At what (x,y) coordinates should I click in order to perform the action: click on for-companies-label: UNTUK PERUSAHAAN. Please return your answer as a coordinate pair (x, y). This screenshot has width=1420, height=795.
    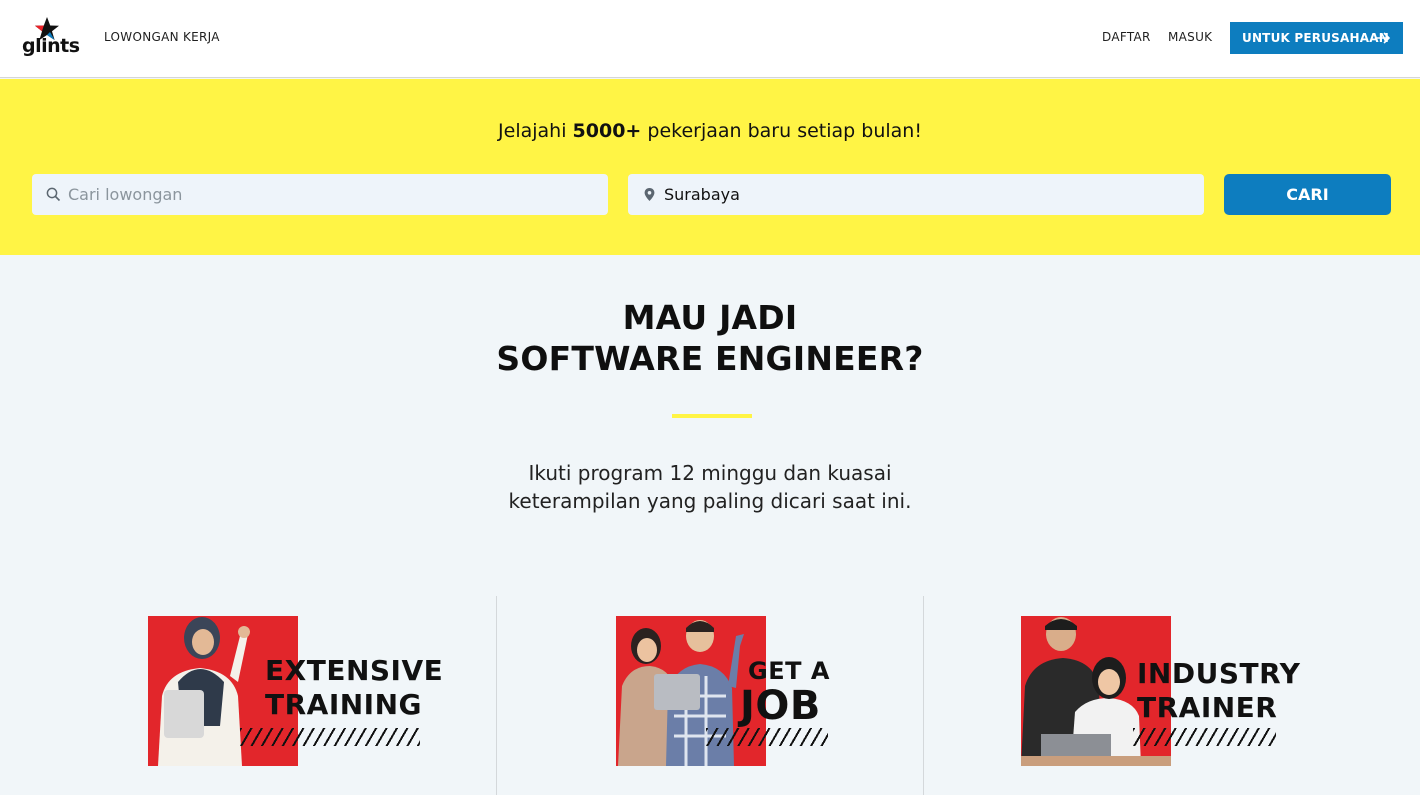
    Looking at the image, I should click on (1315, 38).